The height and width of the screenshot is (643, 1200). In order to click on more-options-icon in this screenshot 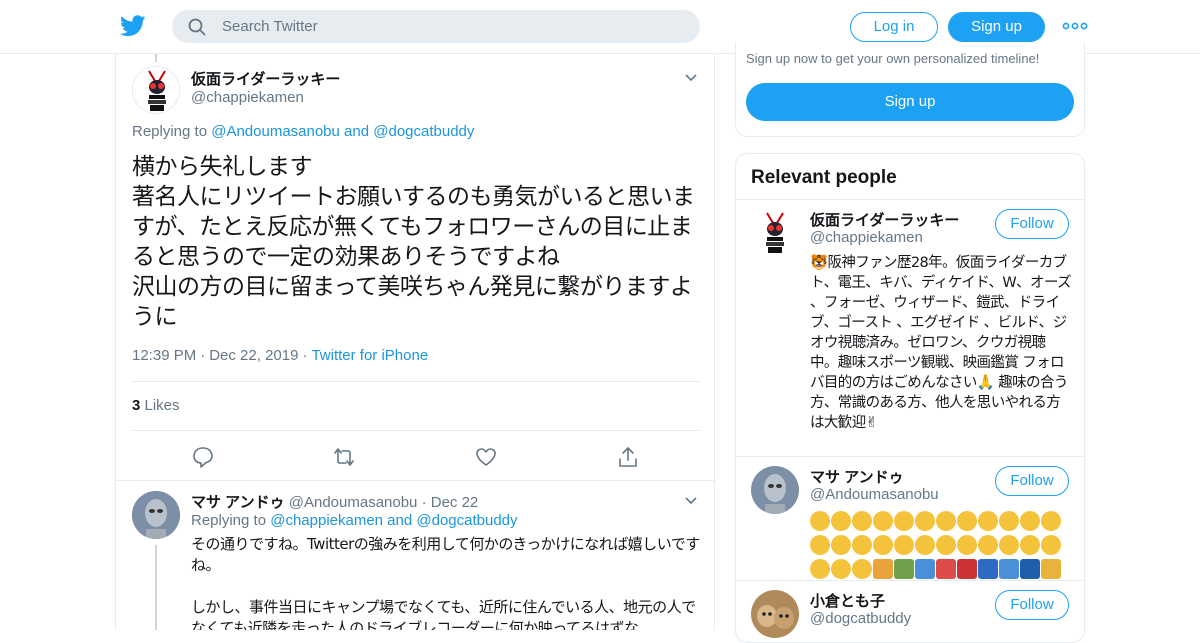, I will do `click(1075, 26)`.